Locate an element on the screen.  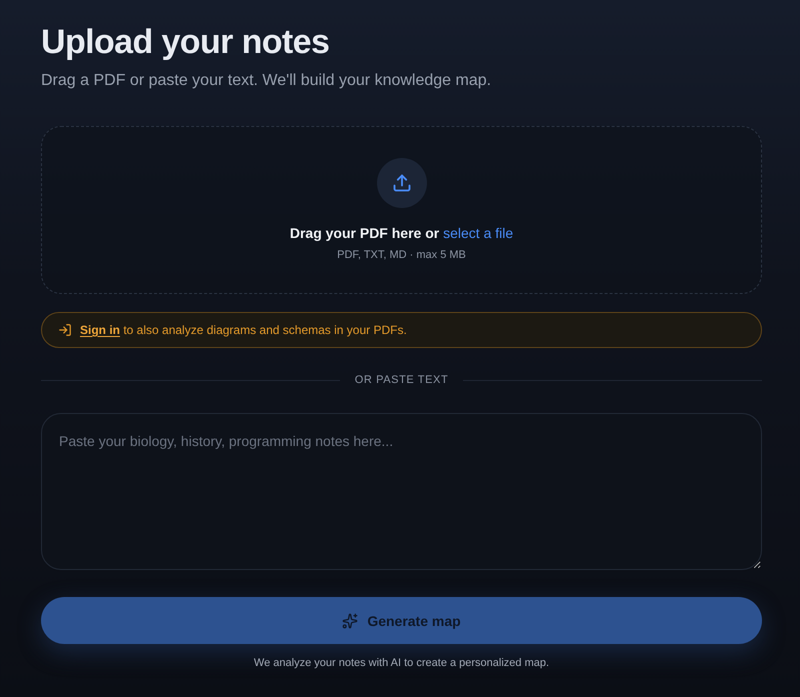
select-file-link: select a file is located at coordinates (478, 232).